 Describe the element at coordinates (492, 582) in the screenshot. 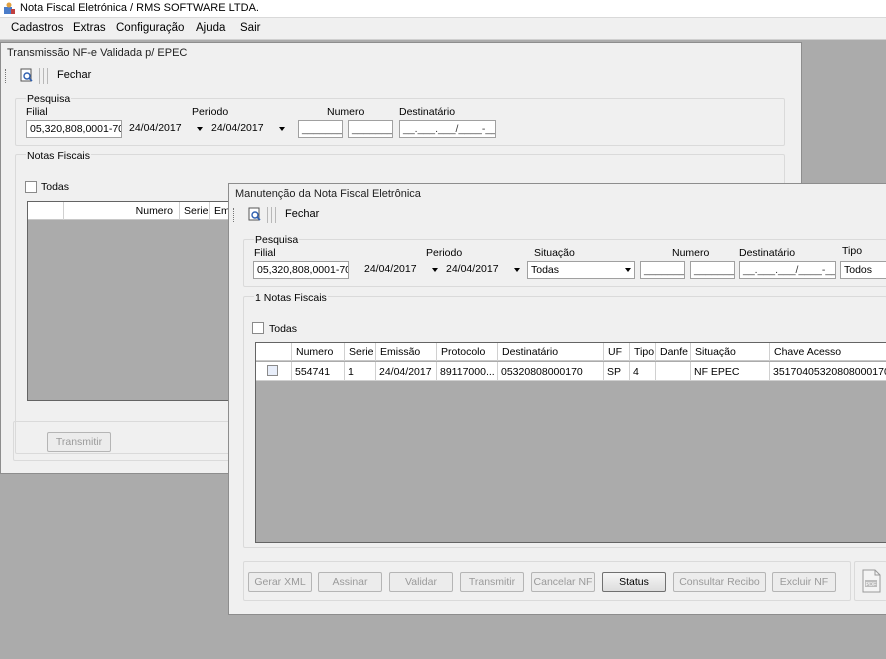

I see `transmitir-button: Transmitir` at that location.